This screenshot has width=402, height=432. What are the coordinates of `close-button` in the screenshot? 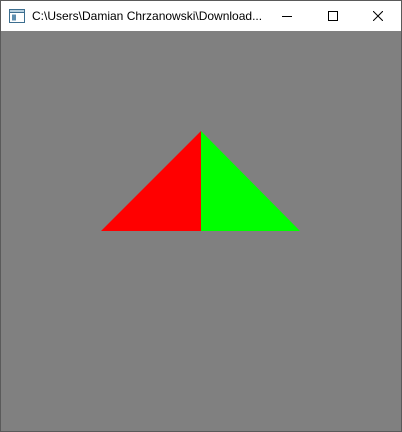 It's located at (378, 16).